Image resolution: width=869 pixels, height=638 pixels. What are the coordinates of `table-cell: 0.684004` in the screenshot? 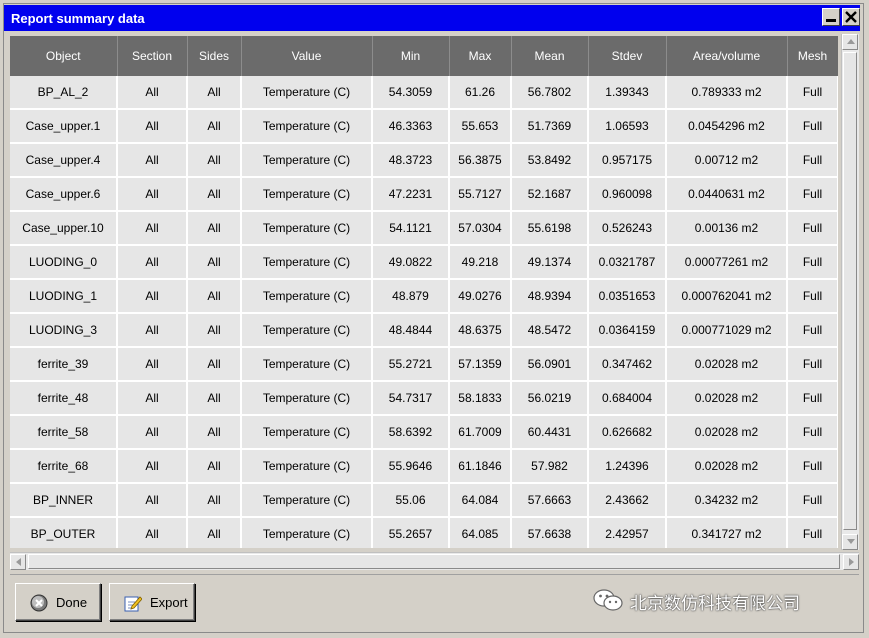 It's located at (627, 398).